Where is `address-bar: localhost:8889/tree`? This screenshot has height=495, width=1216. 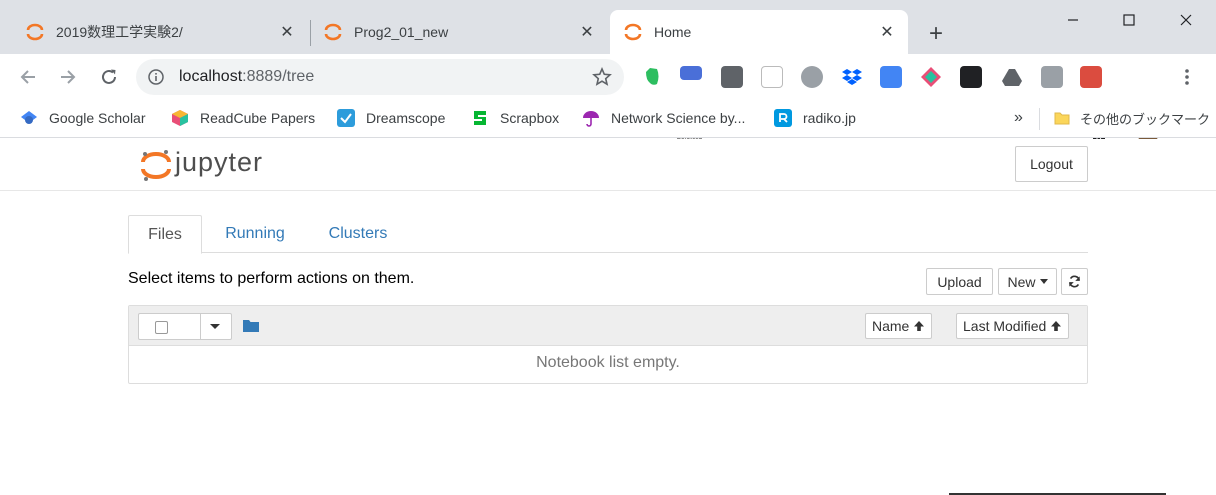
address-bar: localhost:8889/tree is located at coordinates (380, 77).